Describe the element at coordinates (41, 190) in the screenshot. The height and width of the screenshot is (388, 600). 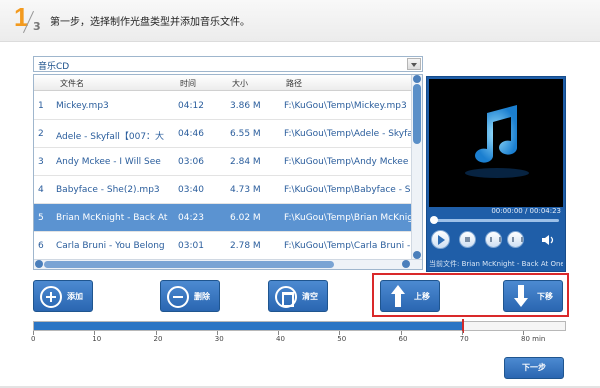
I see `row-number: 4` at that location.